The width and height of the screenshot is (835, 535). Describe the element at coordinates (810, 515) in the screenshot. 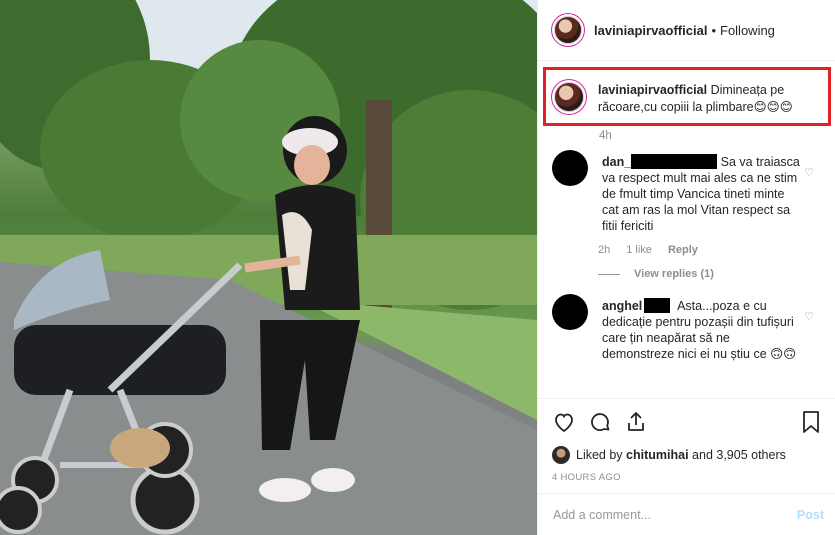

I see `post-comment-button: Post` at that location.